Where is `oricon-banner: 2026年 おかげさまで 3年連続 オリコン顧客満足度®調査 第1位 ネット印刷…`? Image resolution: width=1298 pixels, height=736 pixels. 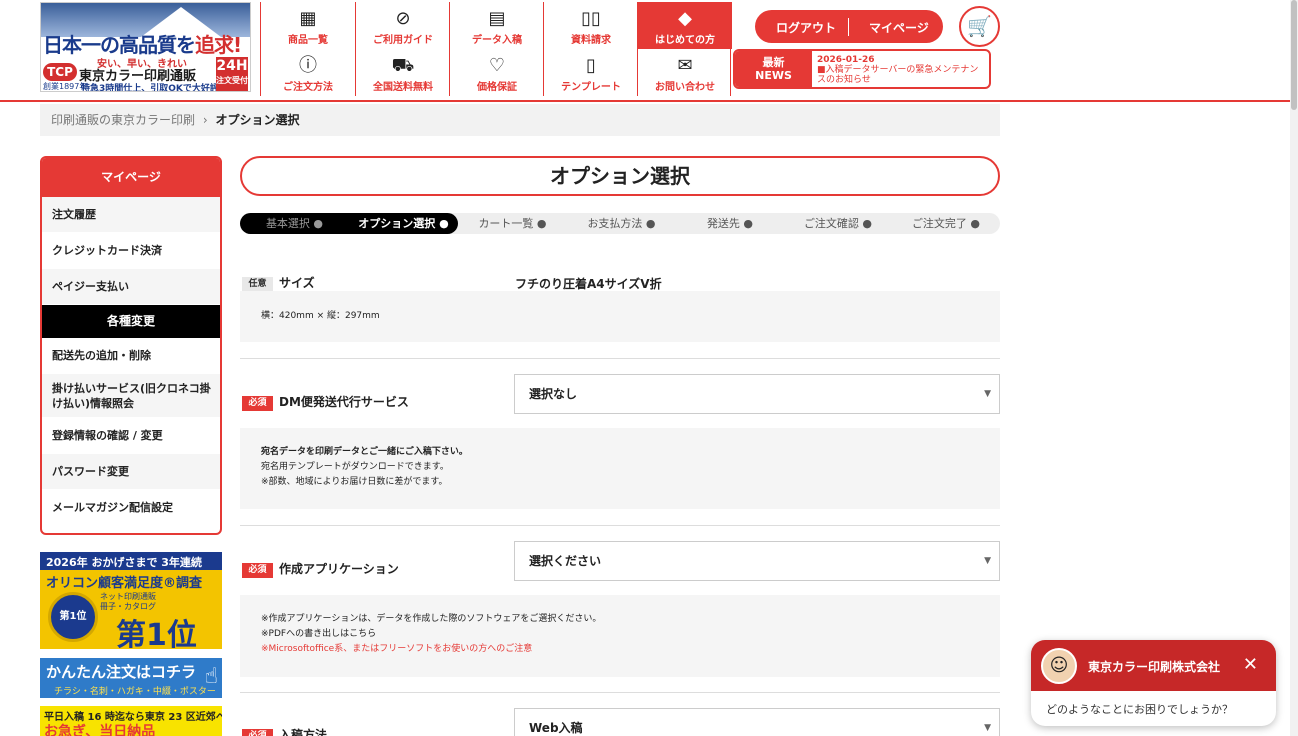 oricon-banner: 2026年 おかげさまで 3年連続 オリコン顧客満足度®調査 第1位 ネット印刷… is located at coordinates (131, 600).